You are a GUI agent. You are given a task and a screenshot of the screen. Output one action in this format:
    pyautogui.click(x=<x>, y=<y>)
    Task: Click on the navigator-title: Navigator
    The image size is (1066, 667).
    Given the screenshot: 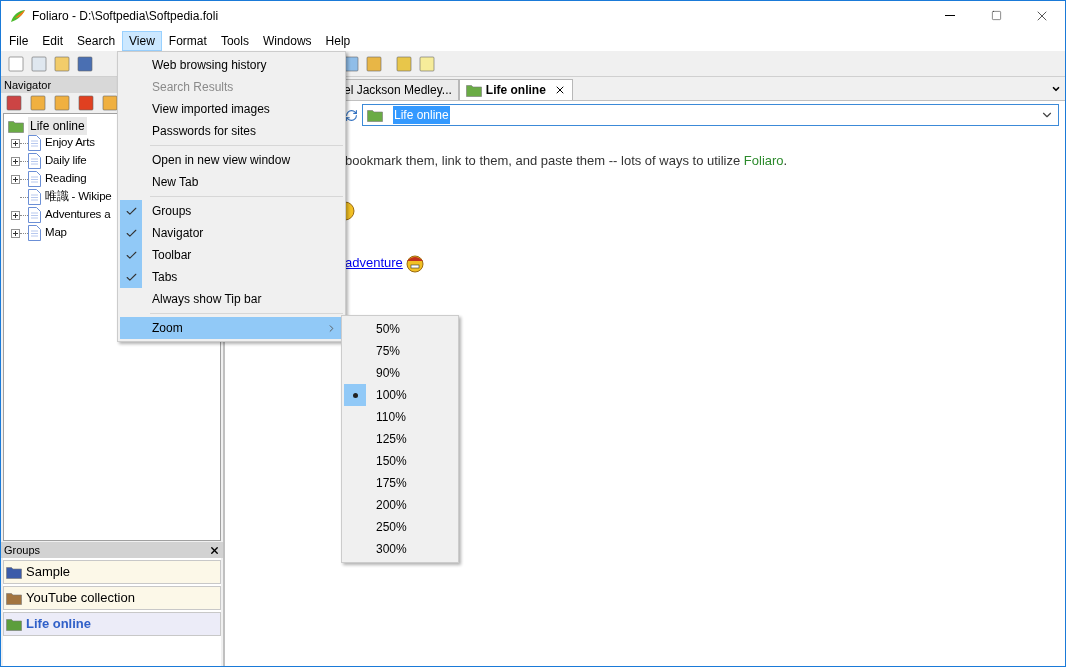 What is the action you would take?
    pyautogui.click(x=28, y=85)
    